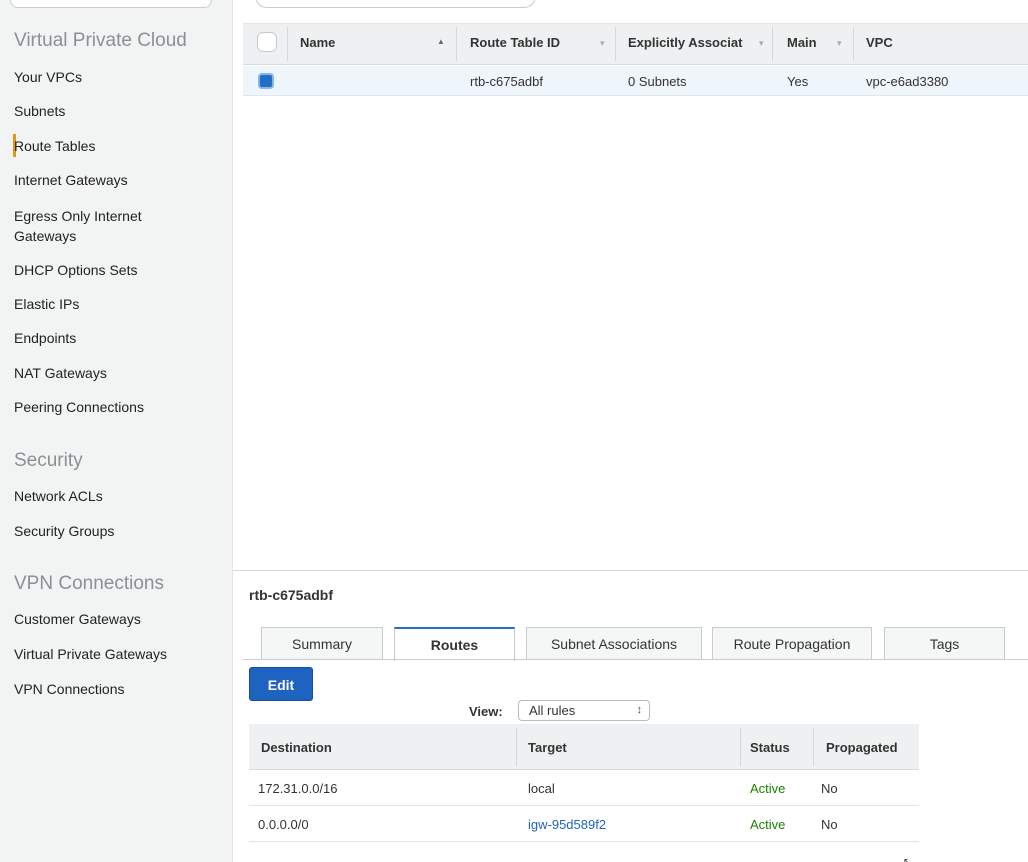 This screenshot has width=1028, height=862. I want to click on select-all-checkbox, so click(267, 42).